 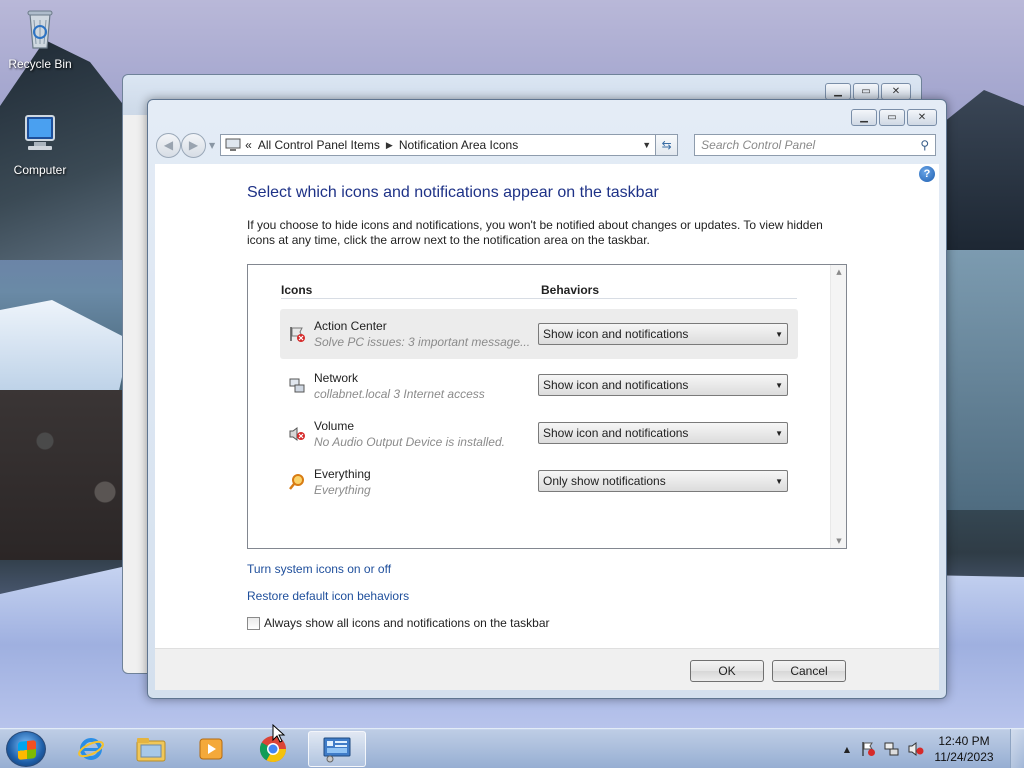 I want to click on item-status: No Audio Output Device is installed., so click(x=409, y=442).